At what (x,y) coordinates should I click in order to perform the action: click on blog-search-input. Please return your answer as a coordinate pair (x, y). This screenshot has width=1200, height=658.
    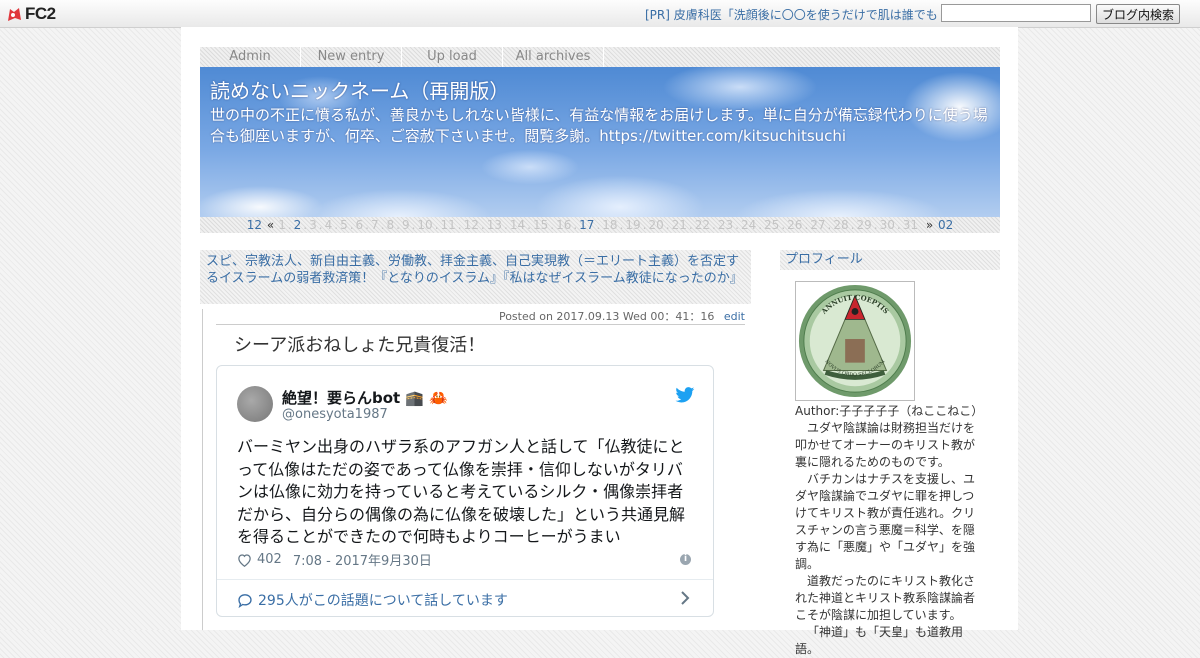
    Looking at the image, I should click on (1016, 13).